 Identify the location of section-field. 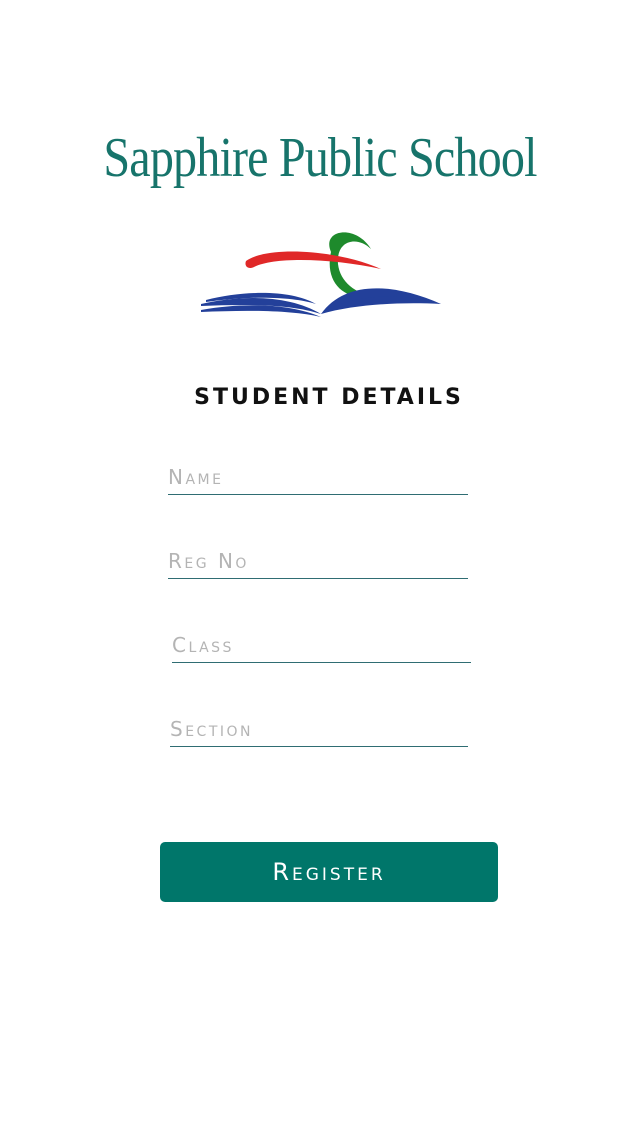
(319, 729).